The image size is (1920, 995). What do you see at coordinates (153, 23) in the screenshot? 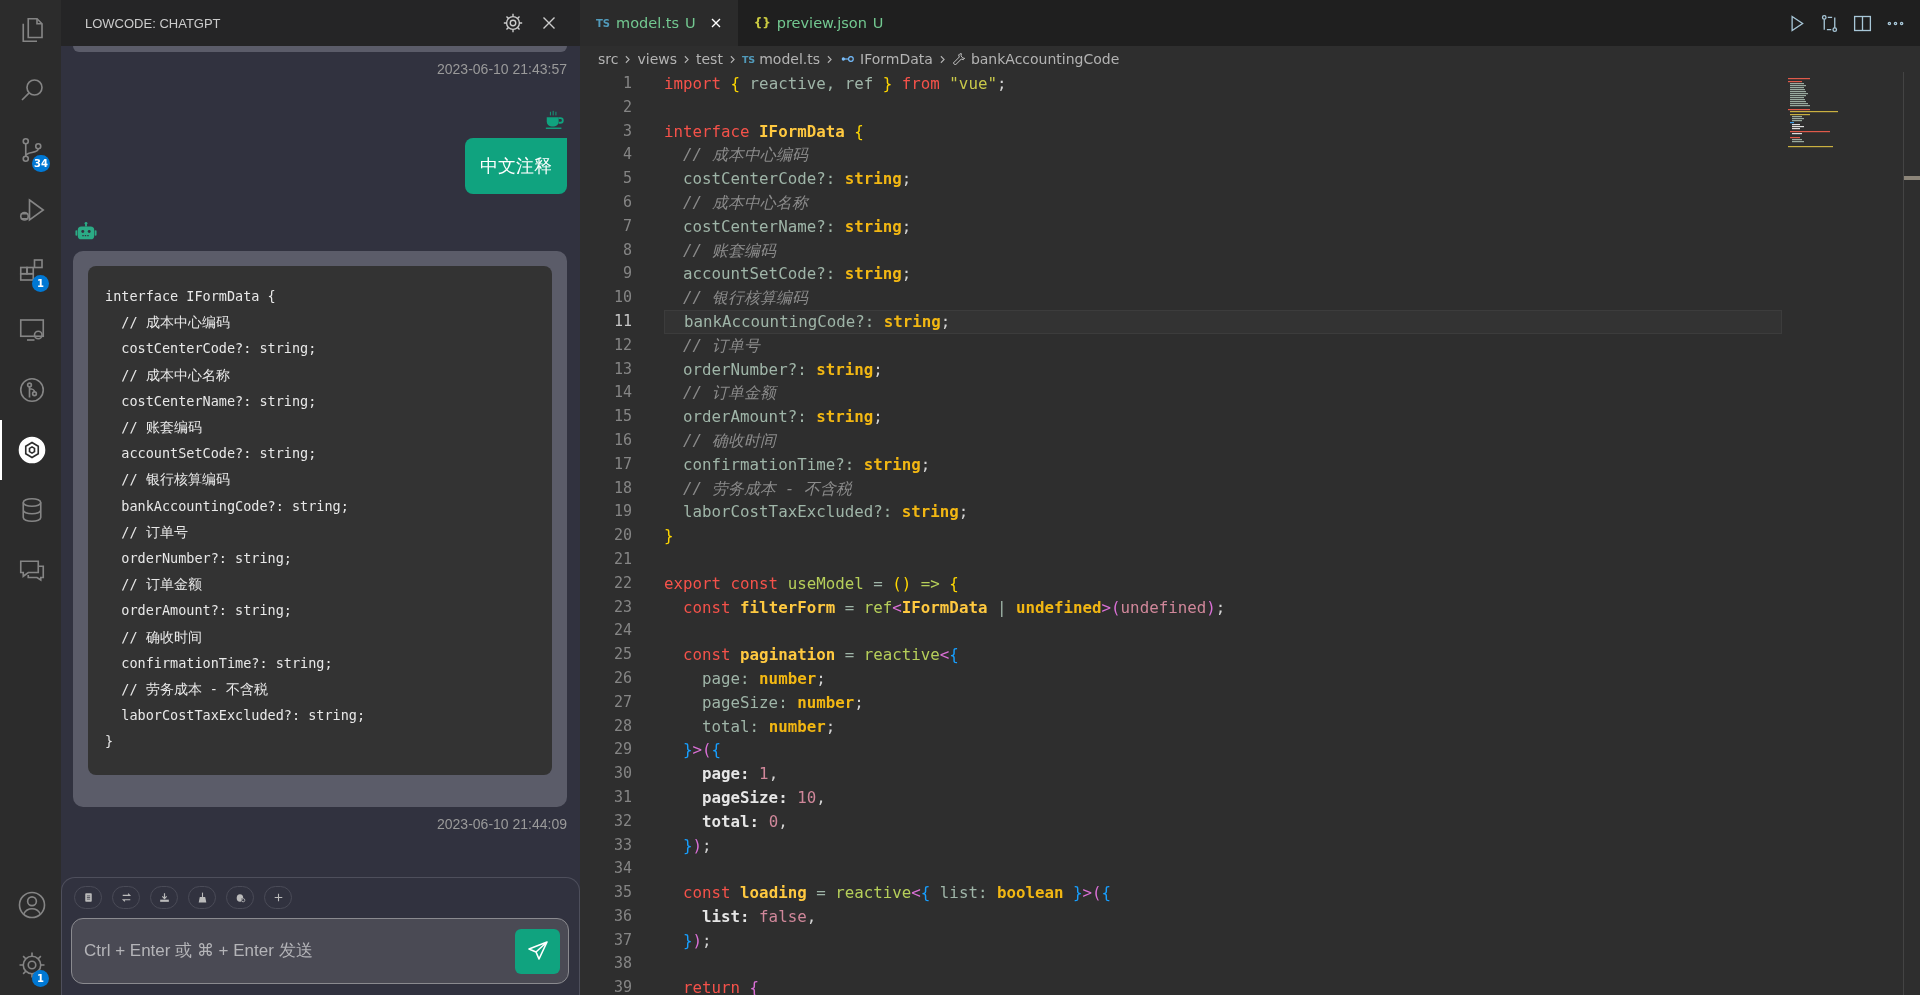
I see `panel-title: LOWCODE: CHATGPT` at bounding box center [153, 23].